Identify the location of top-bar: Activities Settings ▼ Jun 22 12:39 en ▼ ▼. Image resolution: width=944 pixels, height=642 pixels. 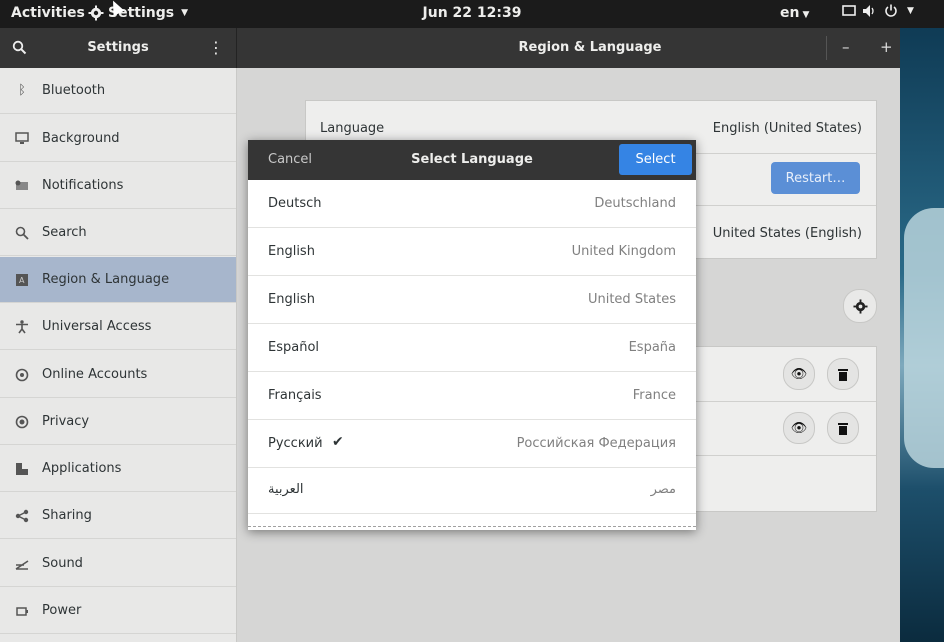
(472, 14).